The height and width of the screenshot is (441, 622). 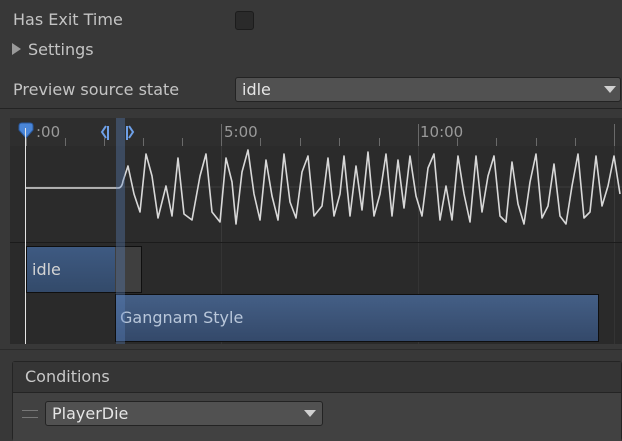 What do you see at coordinates (256, 89) in the screenshot?
I see `preview-source-state-value: idle` at bounding box center [256, 89].